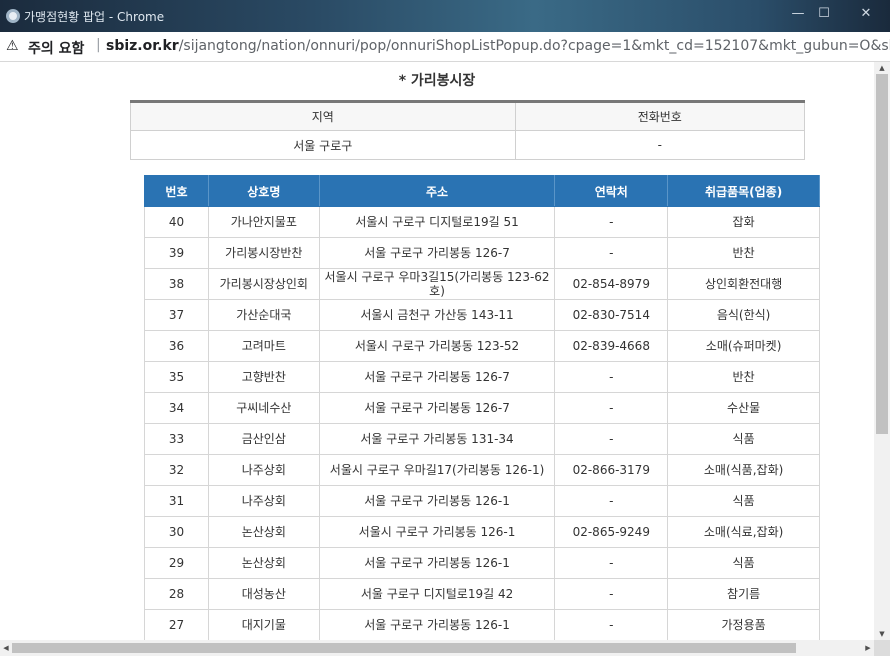 This screenshot has height=656, width=890. I want to click on cell-contact: 02-866-3179, so click(611, 470).